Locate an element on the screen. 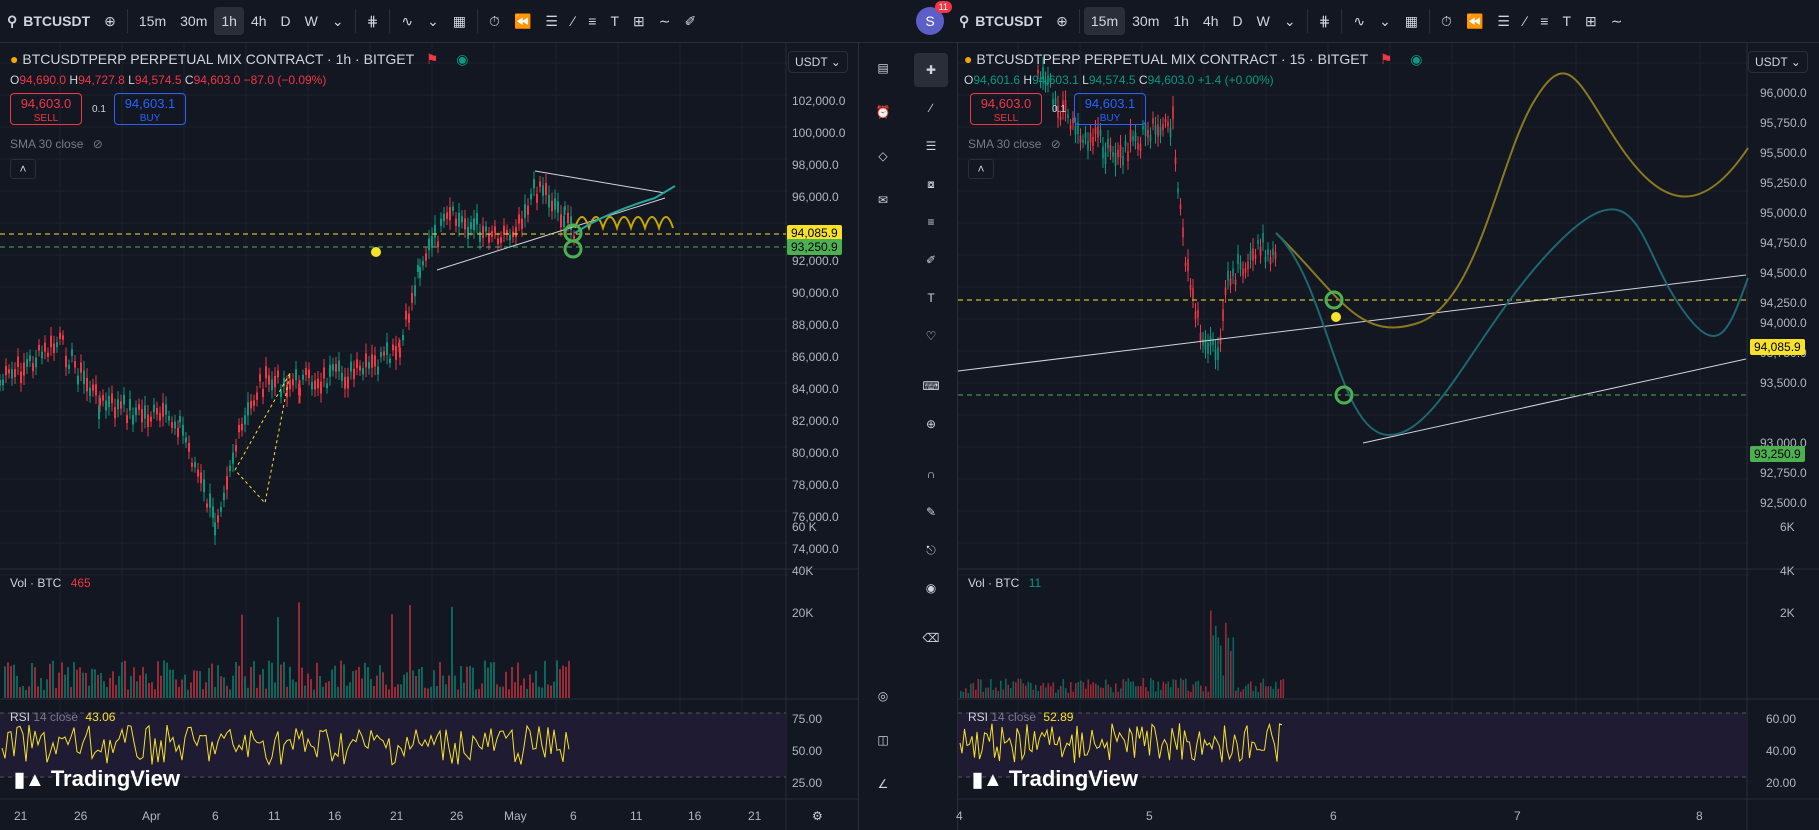  eye-icon: ◉ is located at coordinates (931, 588).